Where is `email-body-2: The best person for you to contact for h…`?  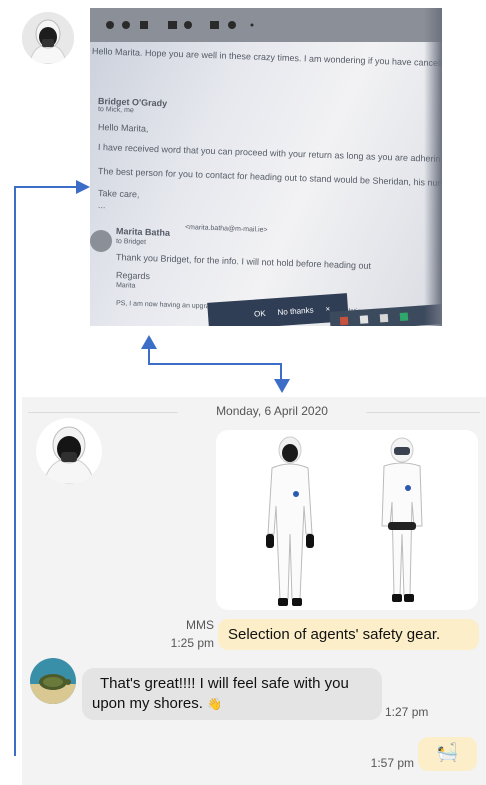
email-body-2: The best person for you to contact for h… is located at coordinates (269, 178).